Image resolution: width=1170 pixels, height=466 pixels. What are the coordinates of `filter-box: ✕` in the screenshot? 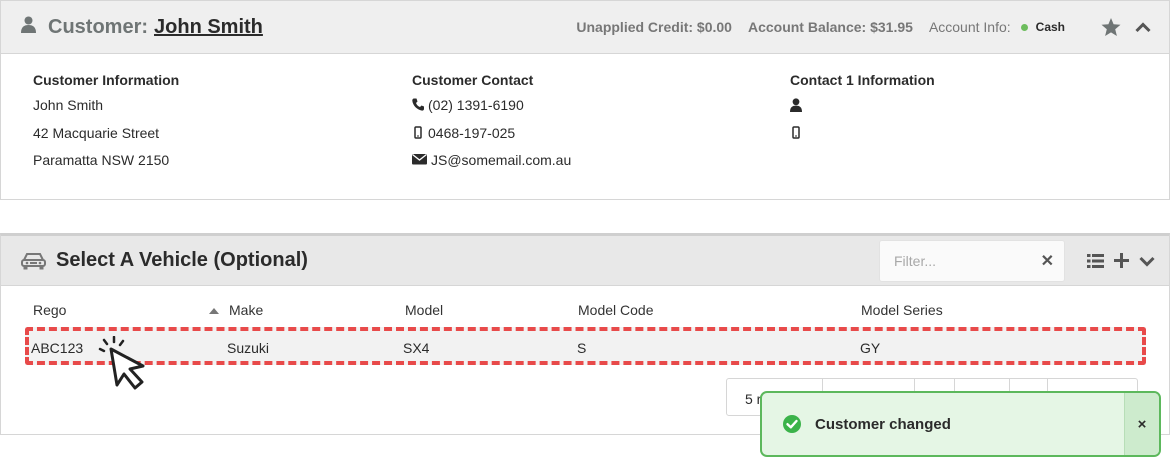 It's located at (972, 260).